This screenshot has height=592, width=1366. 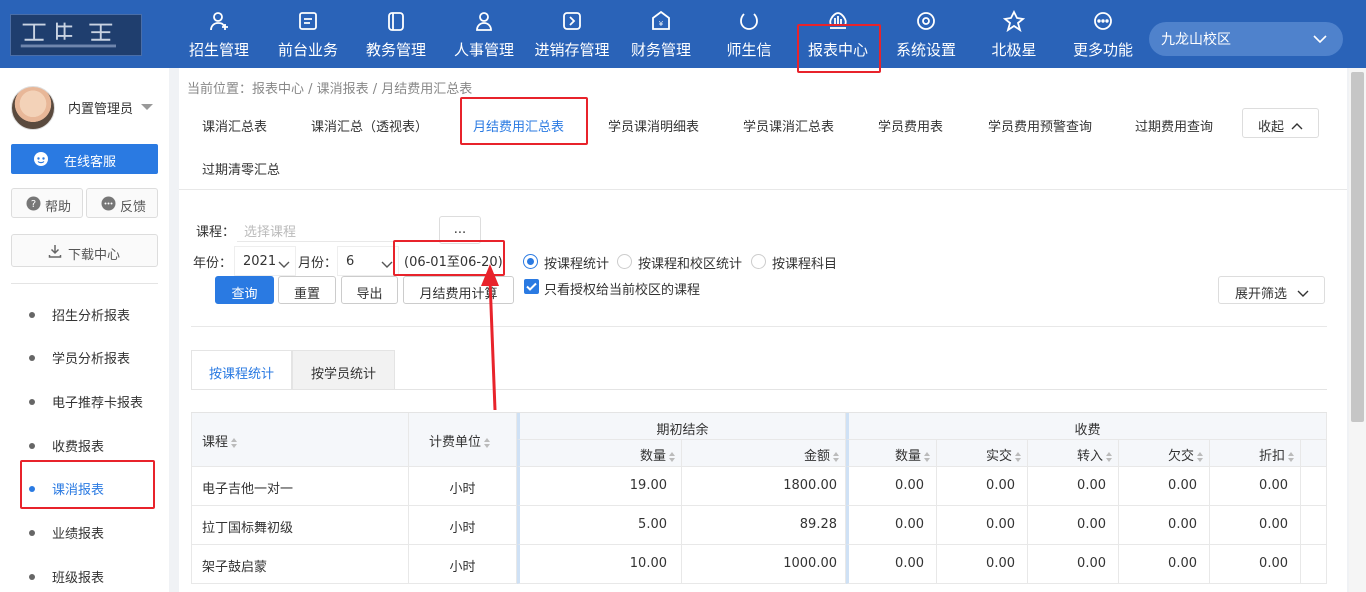 What do you see at coordinates (1040, 134) in the screenshot?
I see `tab-fee-warning: 学员费用预警查询` at bounding box center [1040, 134].